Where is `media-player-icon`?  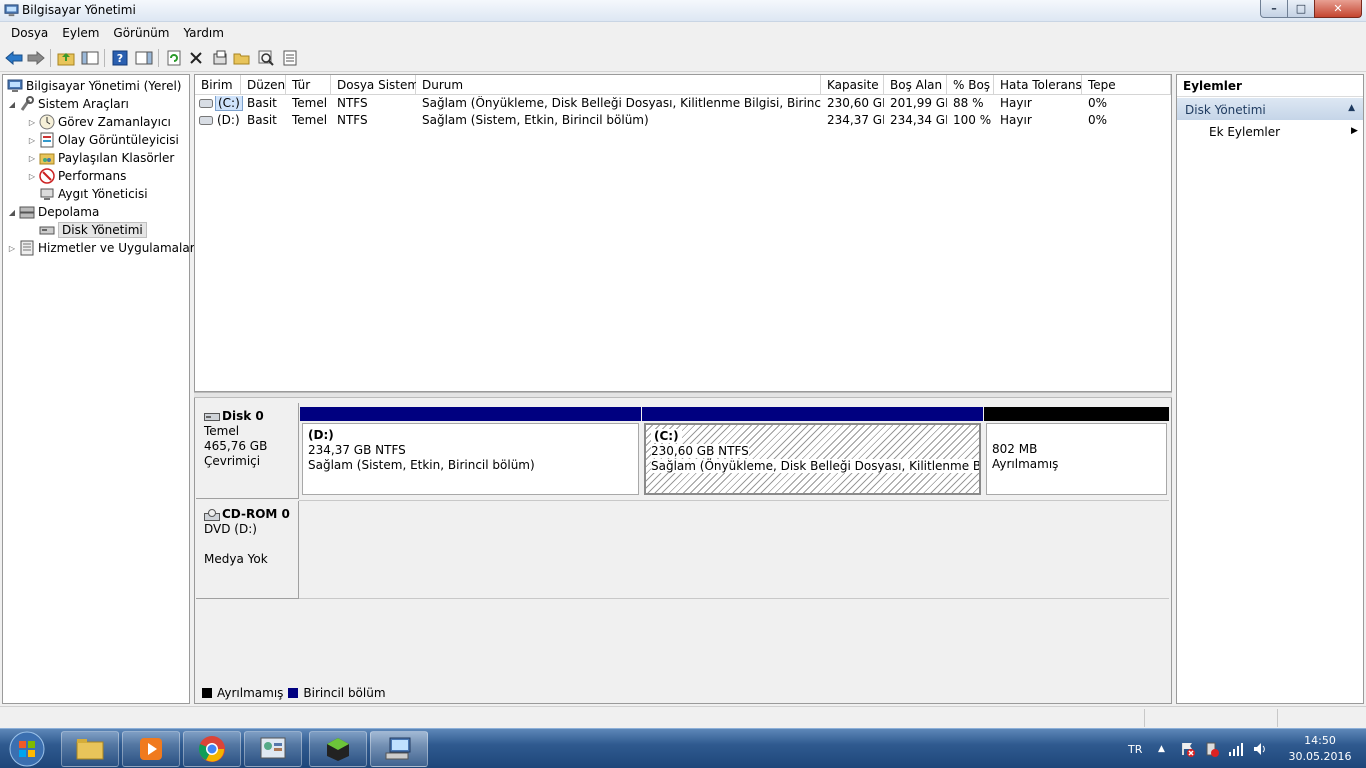
media-player-icon is located at coordinates (151, 749).